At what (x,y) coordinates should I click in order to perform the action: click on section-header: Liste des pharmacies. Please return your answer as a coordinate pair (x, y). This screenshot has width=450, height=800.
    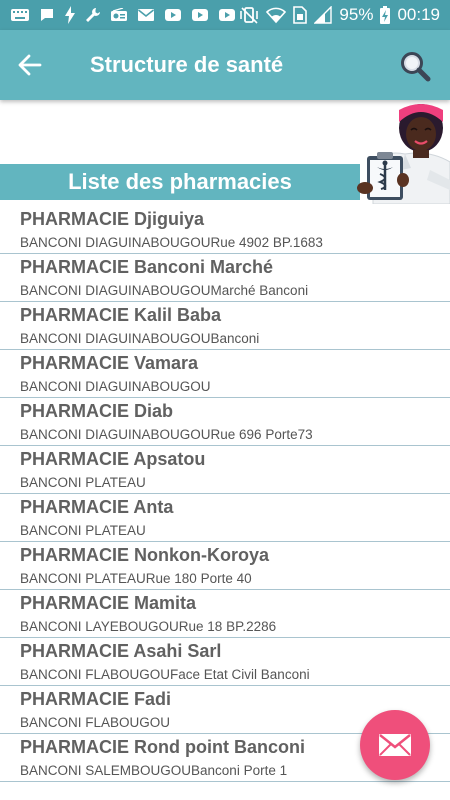
    Looking at the image, I should click on (180, 182).